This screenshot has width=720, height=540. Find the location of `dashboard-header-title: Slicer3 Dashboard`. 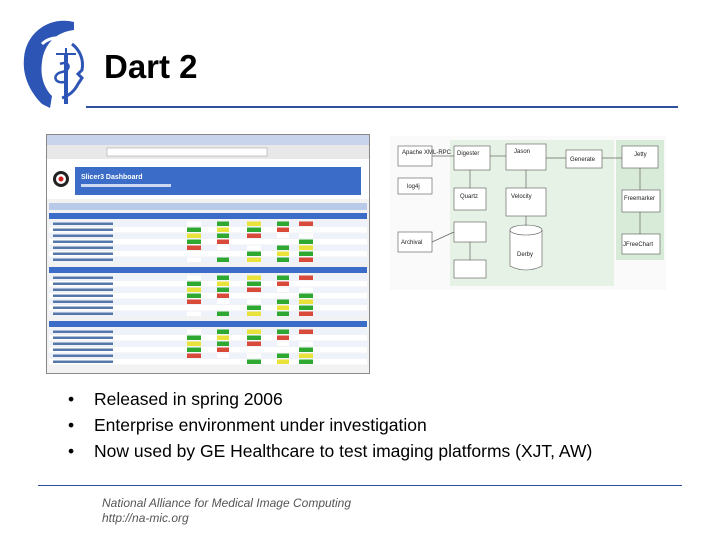

dashboard-header-title: Slicer3 Dashboard is located at coordinates (111, 177).